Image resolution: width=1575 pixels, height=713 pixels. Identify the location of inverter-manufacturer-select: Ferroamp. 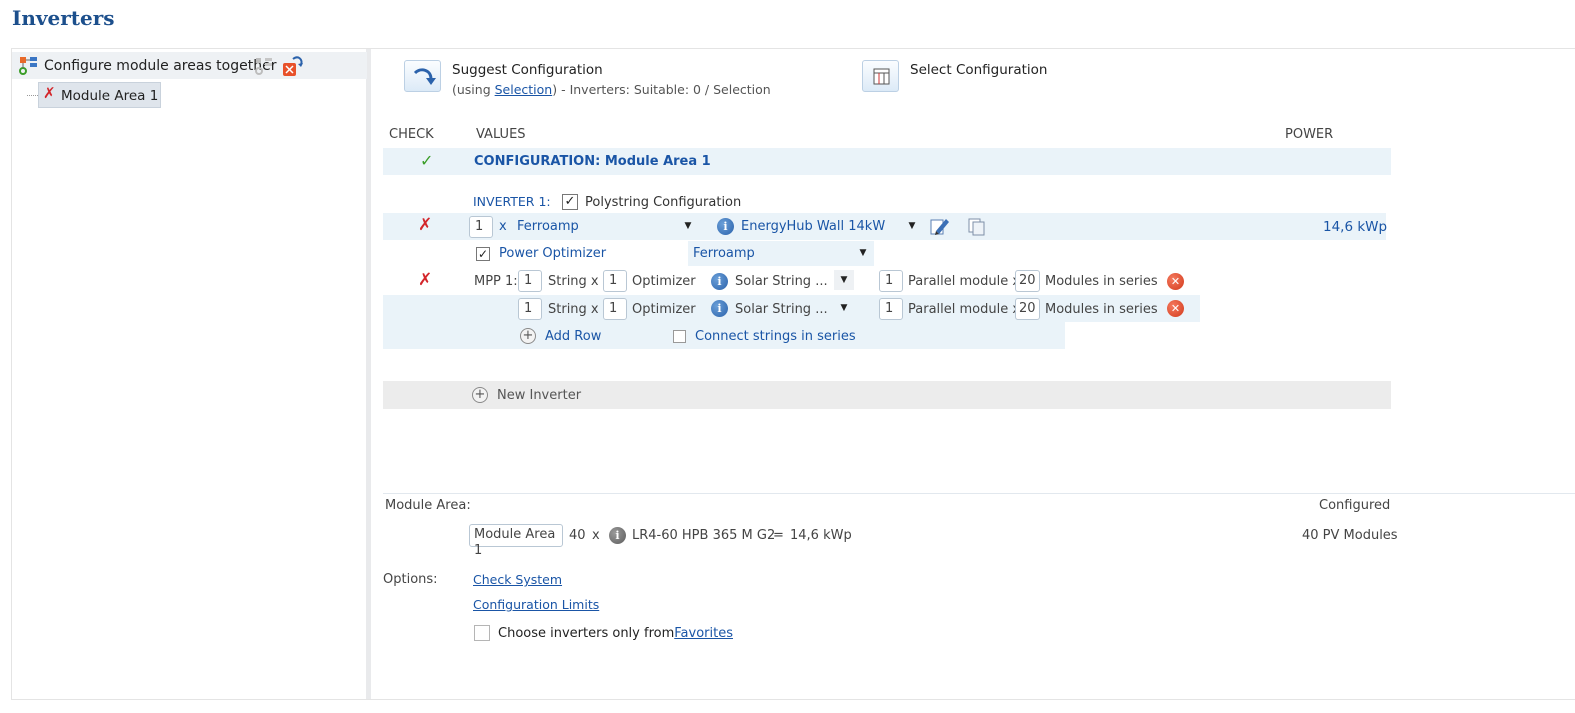
(548, 226).